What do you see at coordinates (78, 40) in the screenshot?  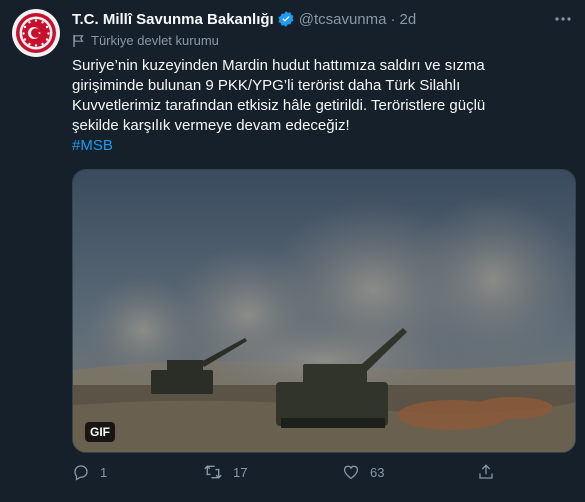 I see `flag-icon` at bounding box center [78, 40].